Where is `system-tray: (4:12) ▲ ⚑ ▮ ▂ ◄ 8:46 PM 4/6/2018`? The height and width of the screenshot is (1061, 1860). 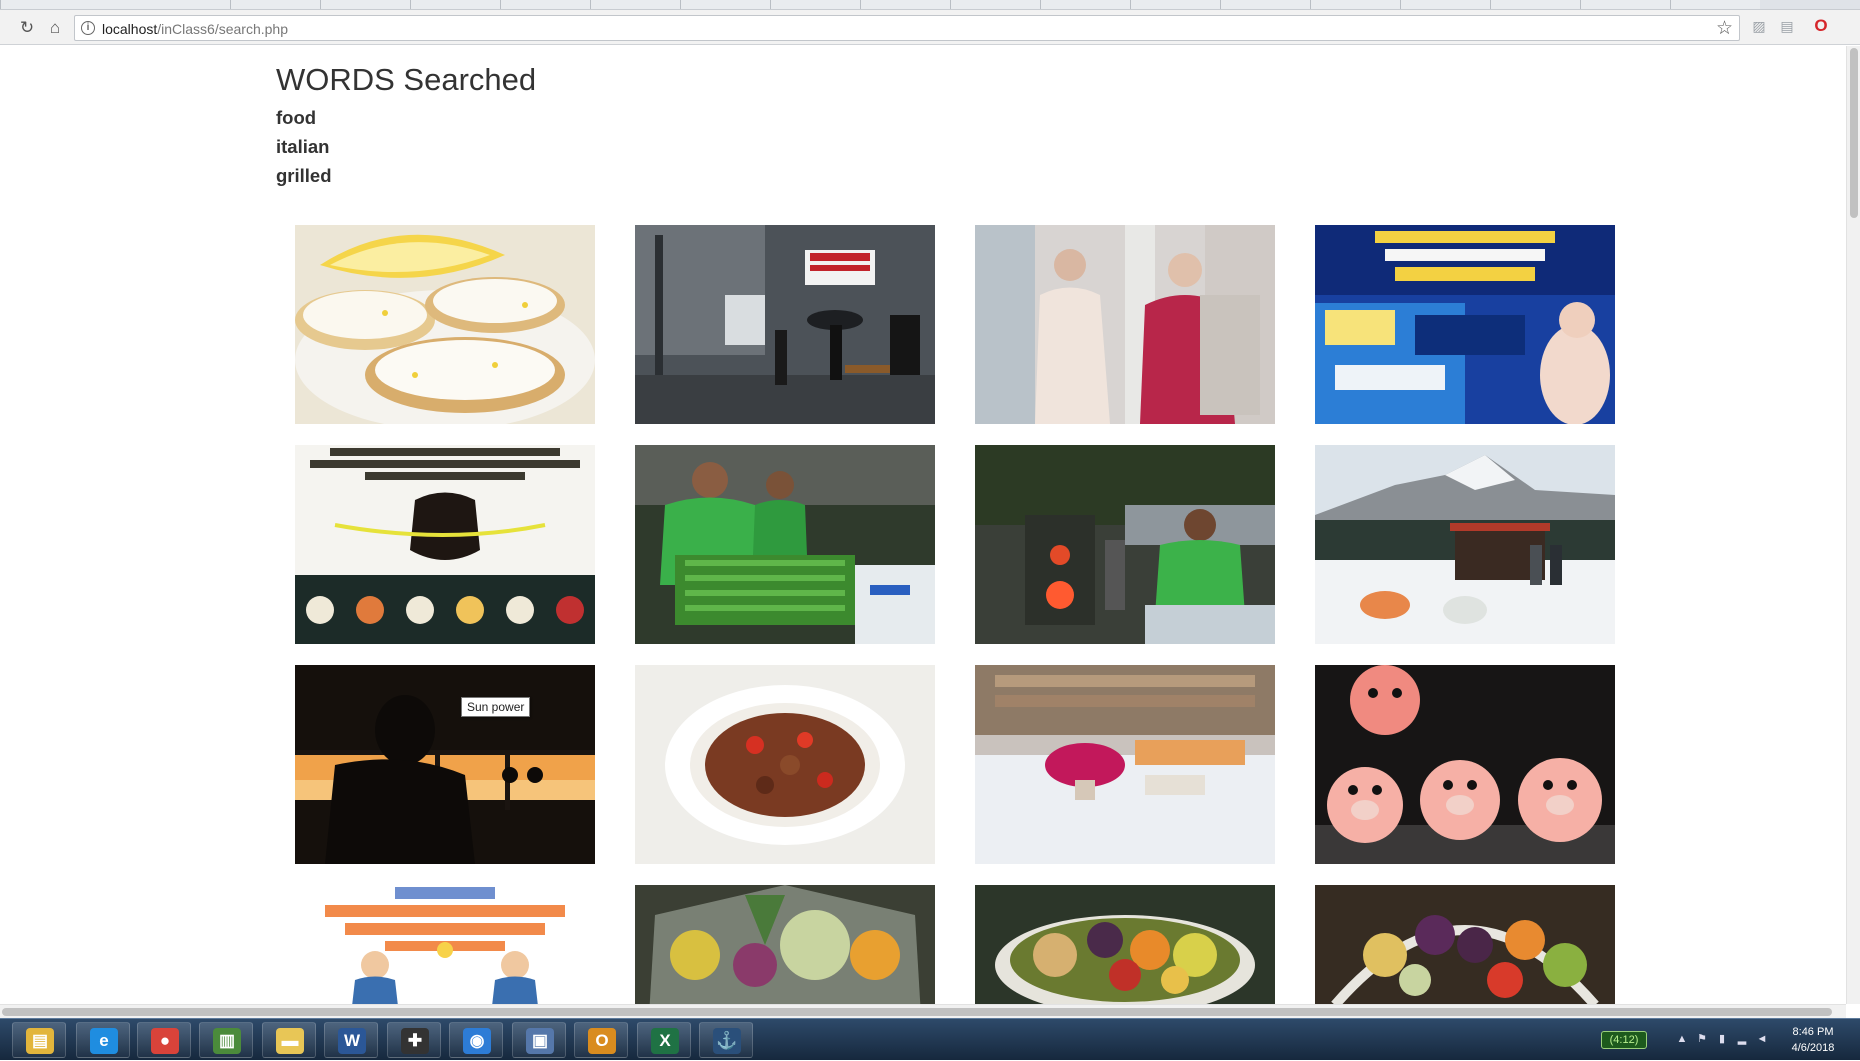 system-tray: (4:12) ▲ ⚑ ▮ ▂ ◄ 8:46 PM 4/6/2018 is located at coordinates (1727, 1040).